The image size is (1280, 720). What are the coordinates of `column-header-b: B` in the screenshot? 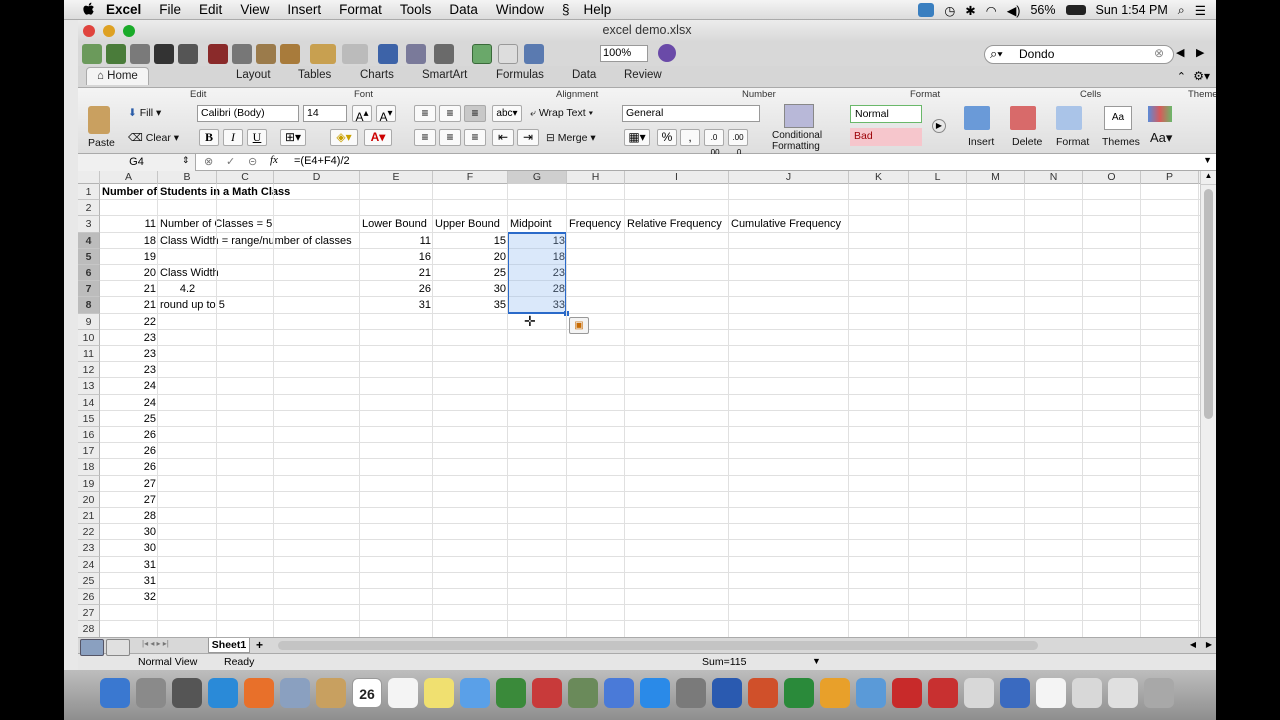 It's located at (187, 177).